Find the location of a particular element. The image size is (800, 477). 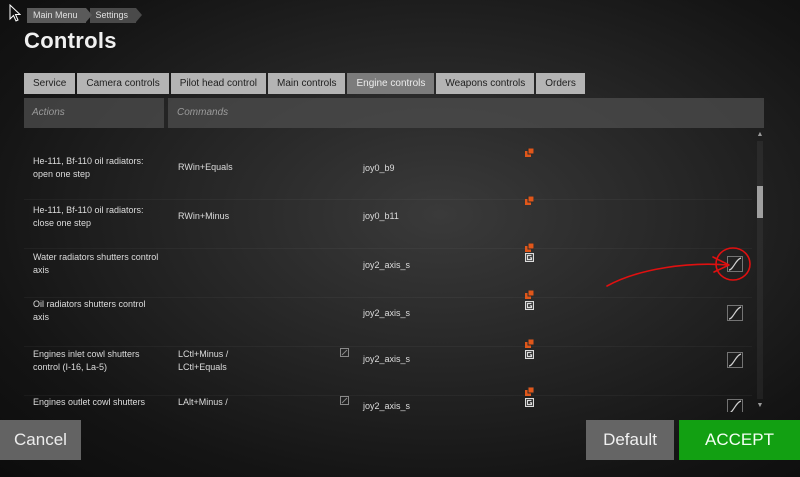

tab-main-controls: Main controls is located at coordinates (307, 83).